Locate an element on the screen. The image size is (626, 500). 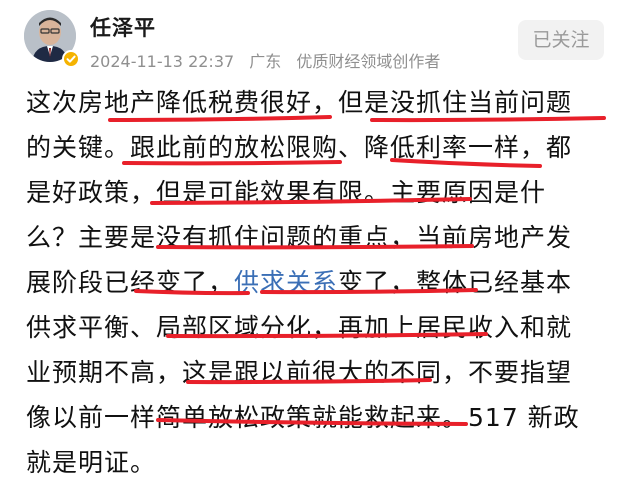
post-text-segment: 就是明证。 is located at coordinates (91, 462).